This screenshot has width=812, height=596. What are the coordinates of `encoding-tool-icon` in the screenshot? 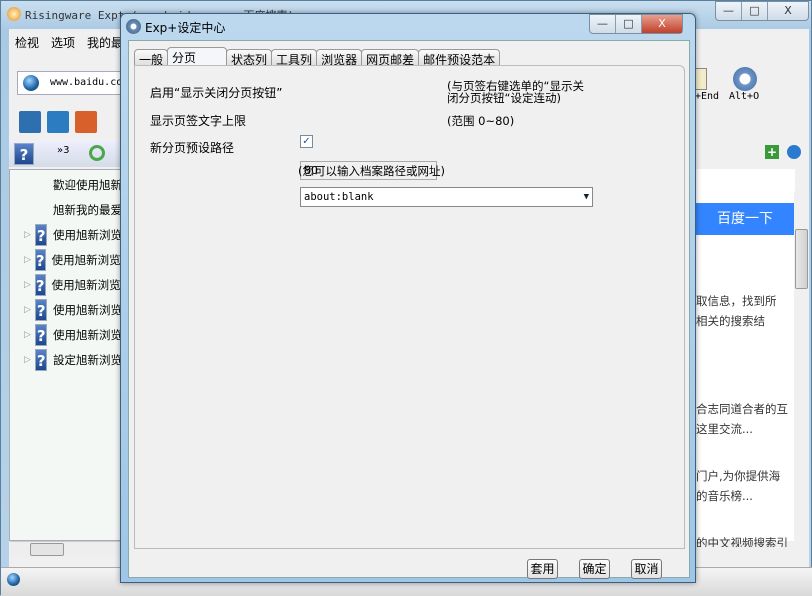 It's located at (58, 122).